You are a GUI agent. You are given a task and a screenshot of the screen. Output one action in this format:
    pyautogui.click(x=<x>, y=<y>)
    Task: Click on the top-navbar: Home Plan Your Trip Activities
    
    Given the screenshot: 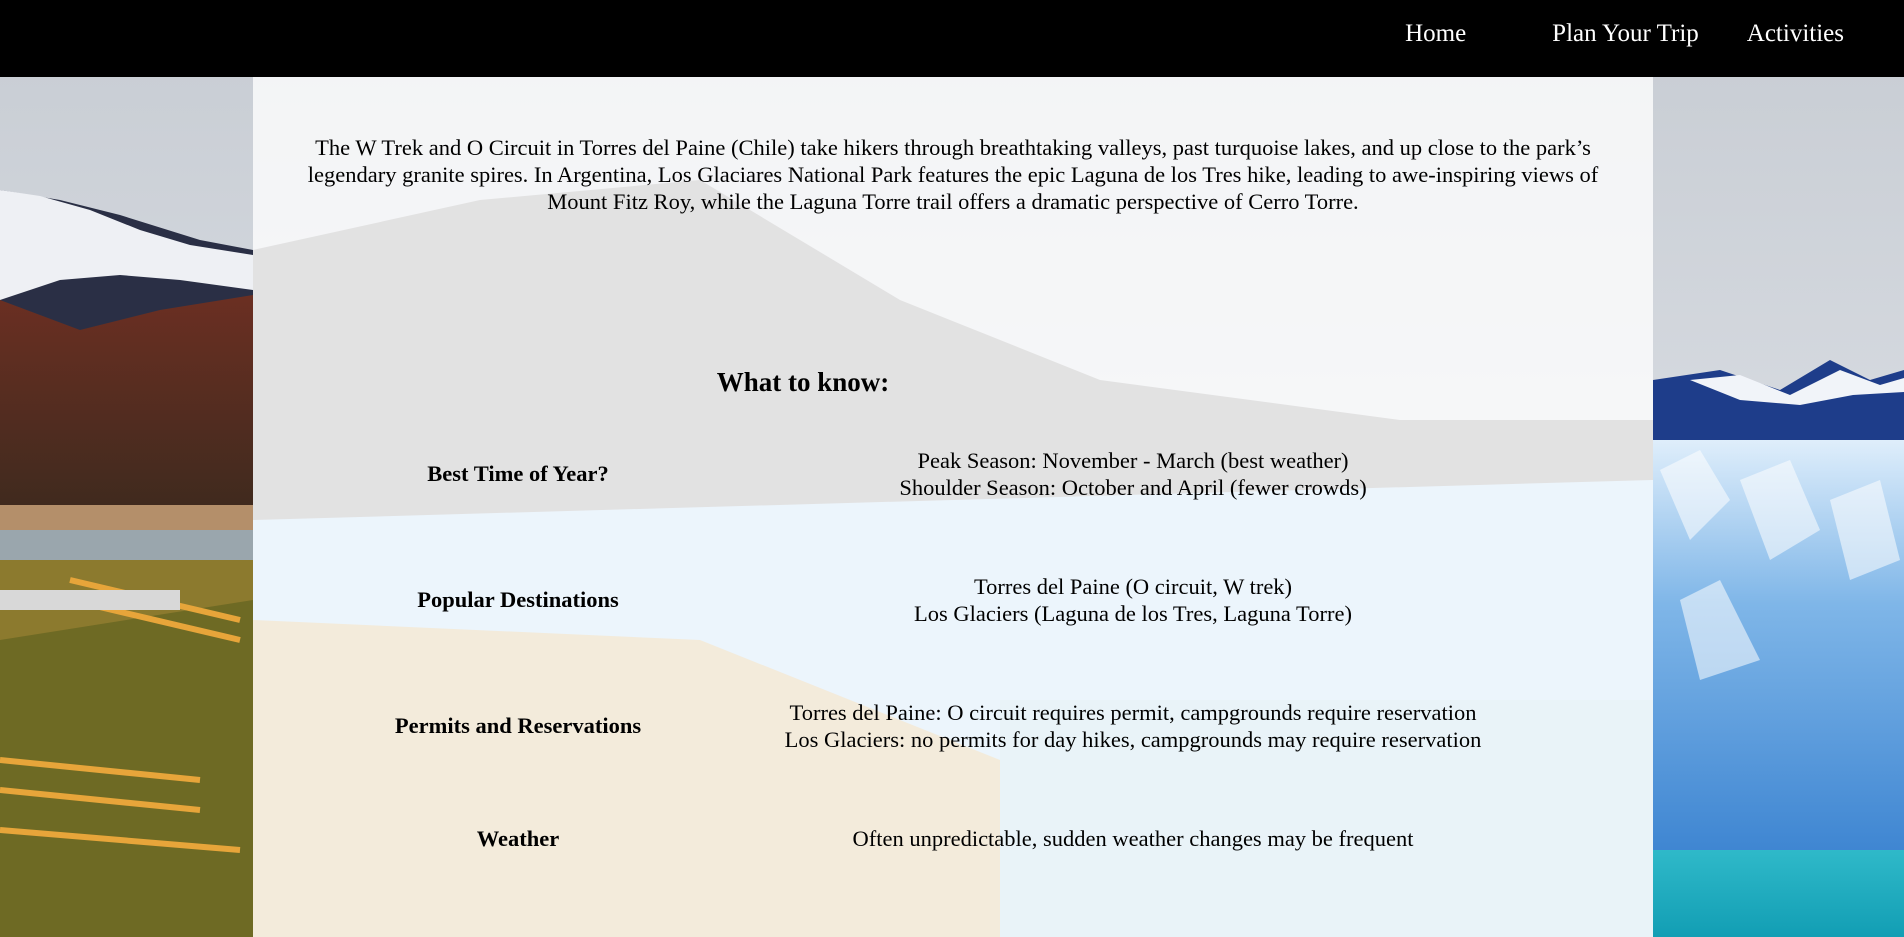 What is the action you would take?
    pyautogui.click(x=952, y=38)
    